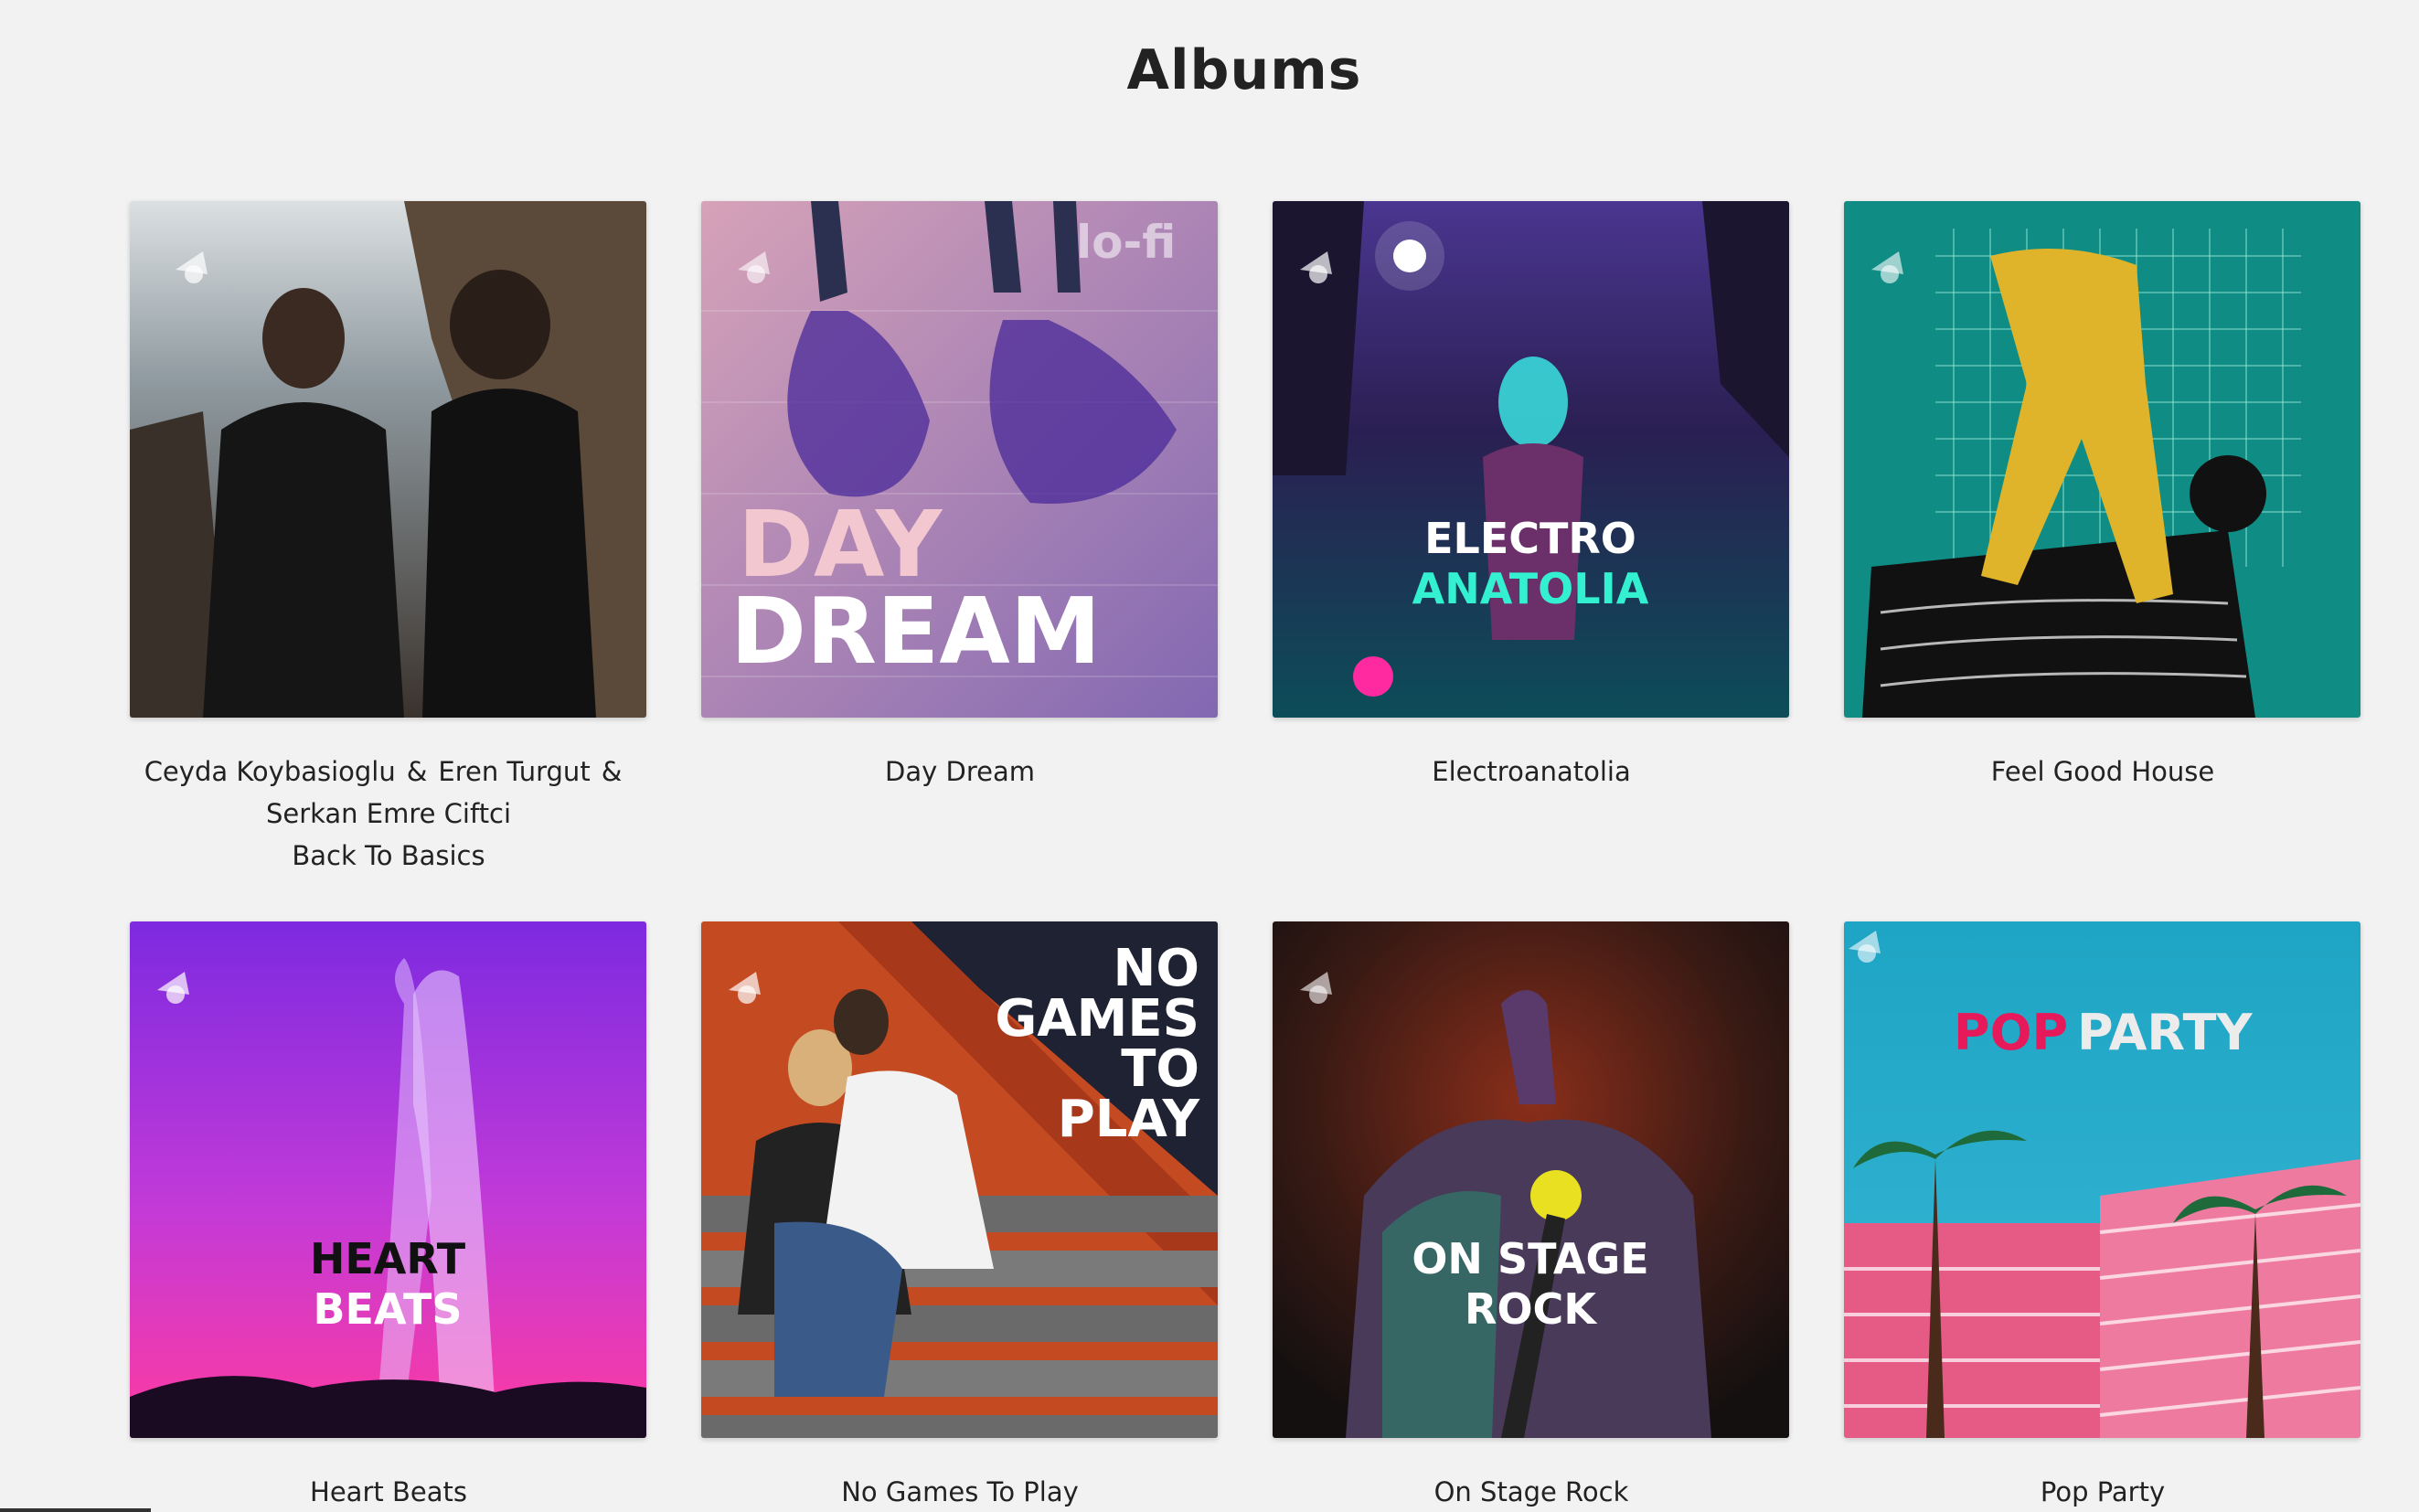  I want to click on horizontal-scrollbar, so click(76, 1510).